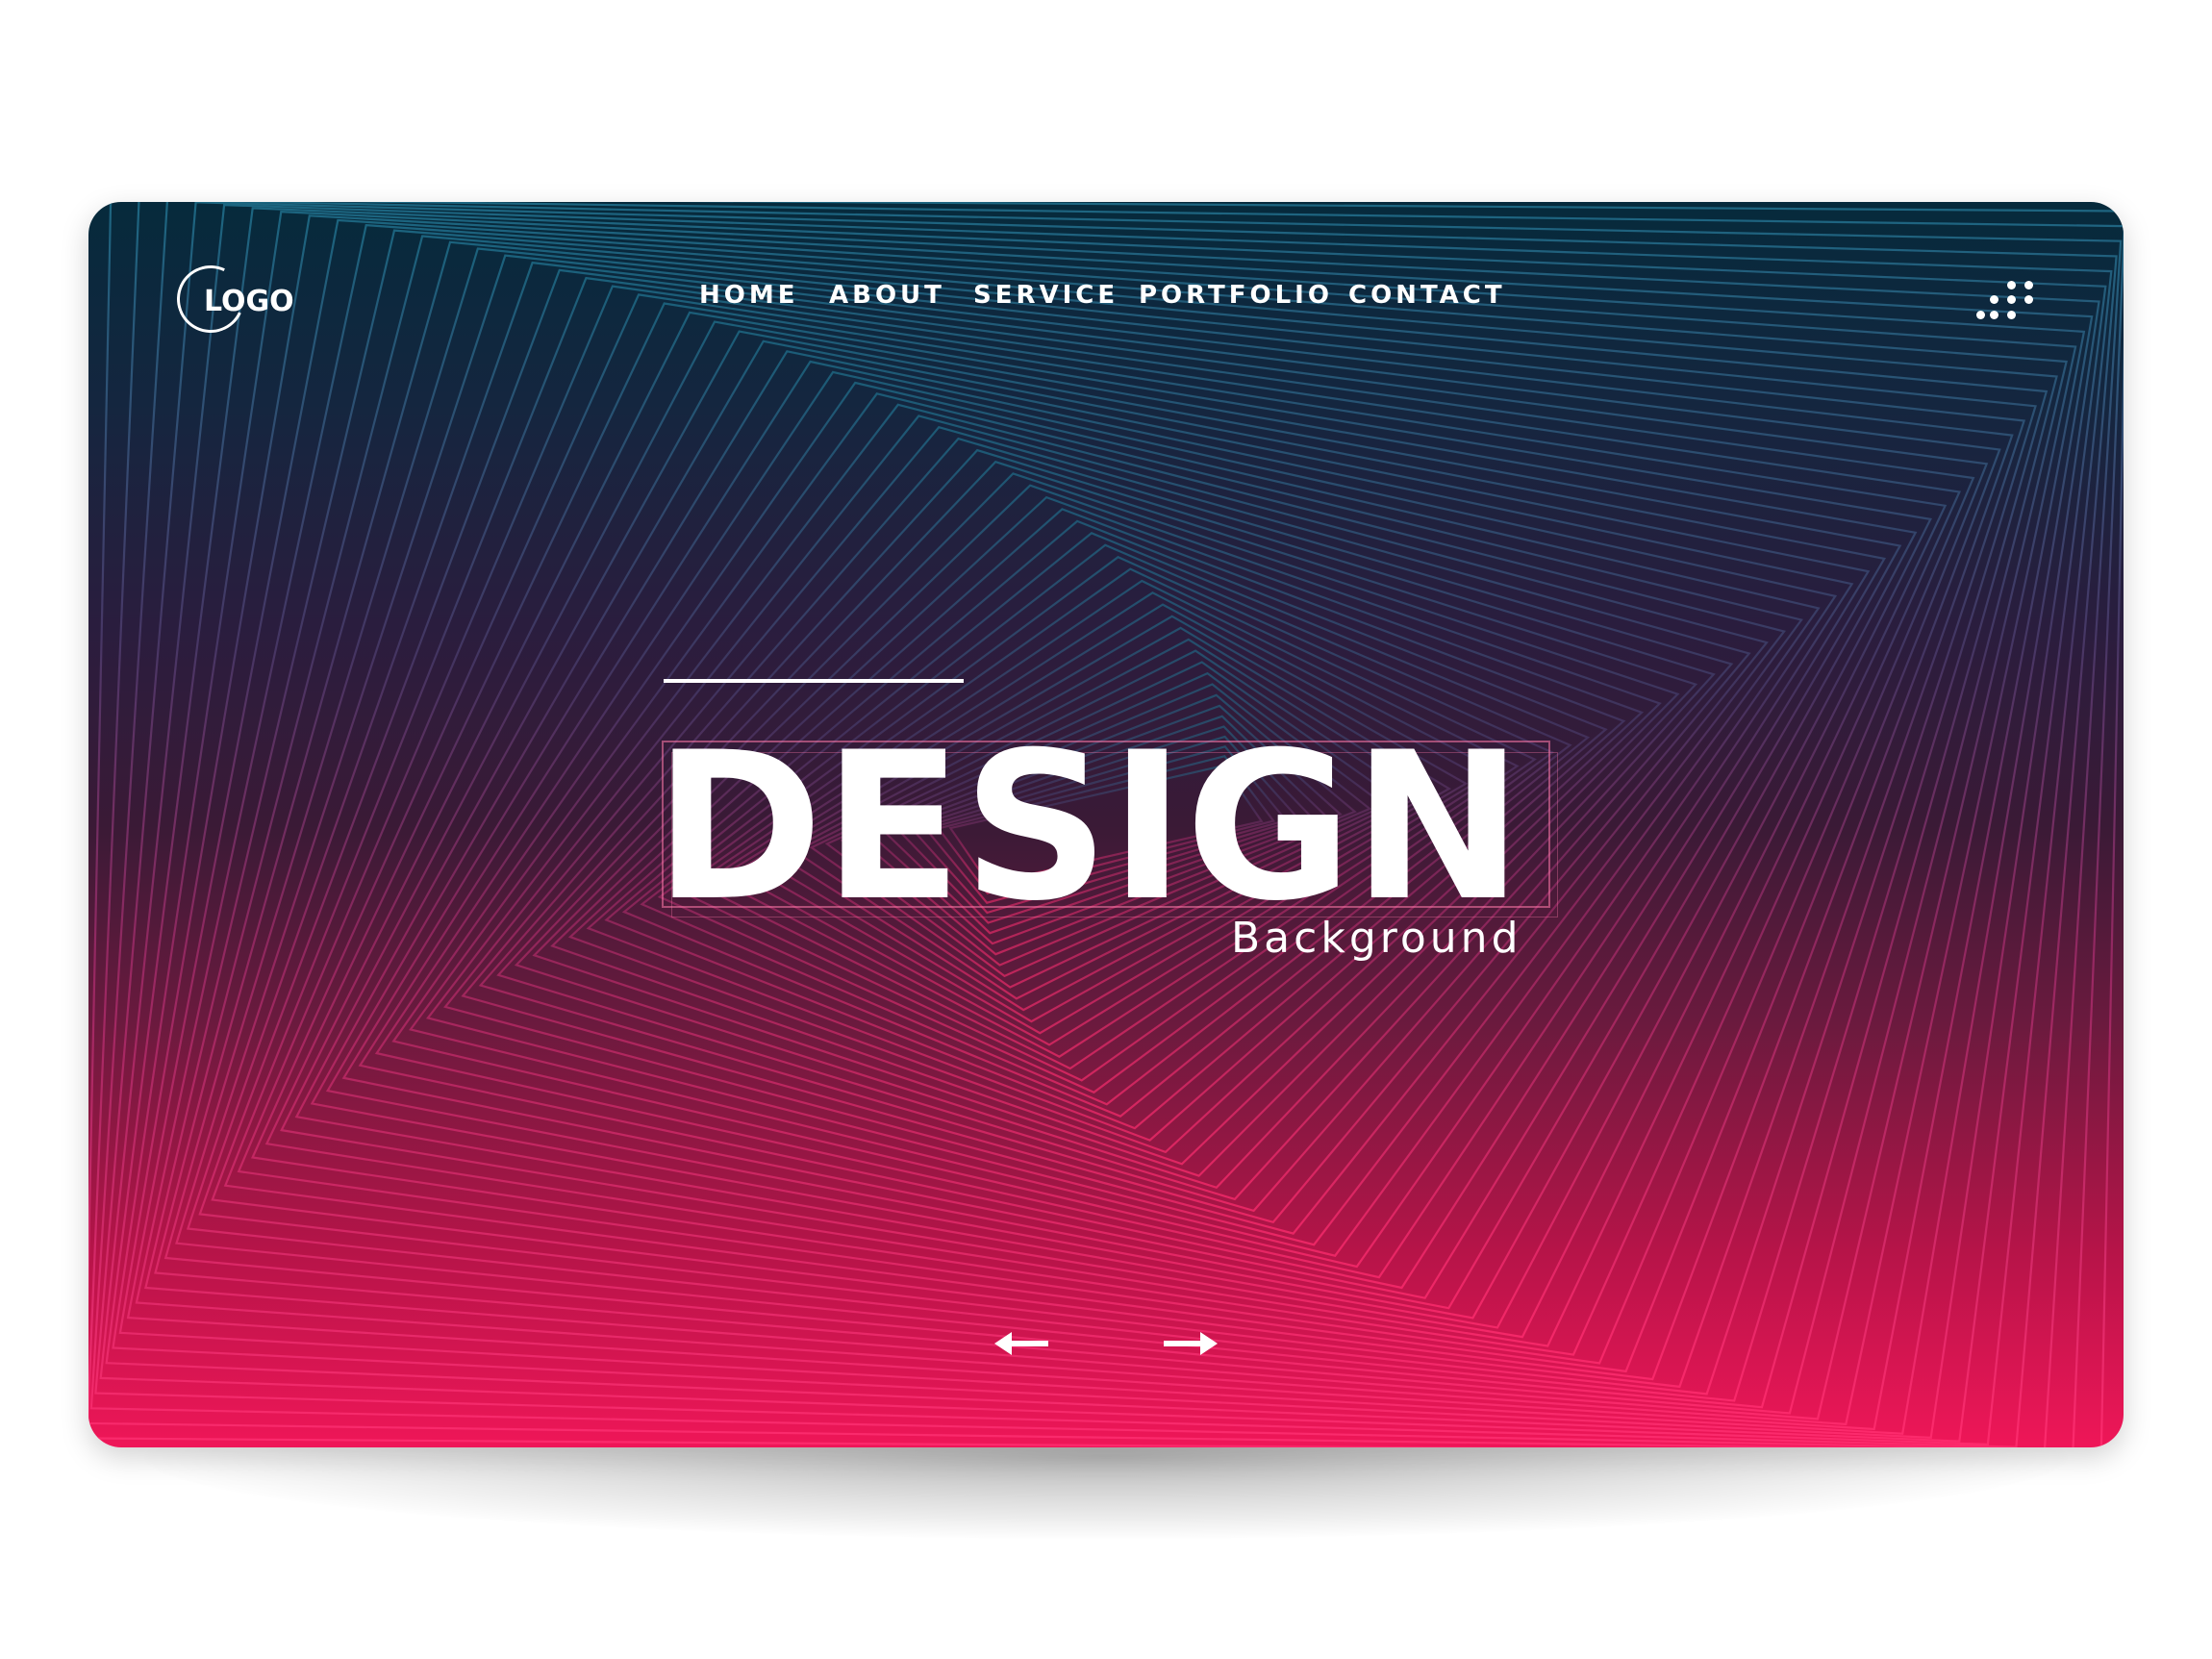 Image resolution: width=2212 pixels, height=1659 pixels. I want to click on arrow-right-icon, so click(1190, 1344).